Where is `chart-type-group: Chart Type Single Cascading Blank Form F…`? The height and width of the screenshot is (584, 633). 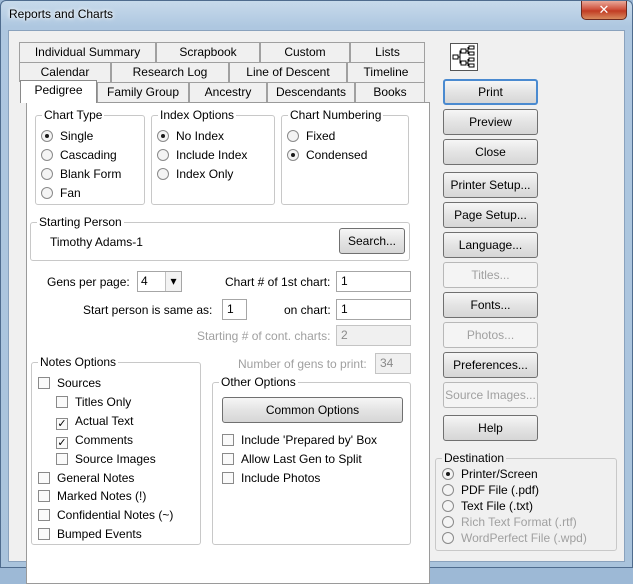
chart-type-group: Chart Type Single Cascading Blank Form F… is located at coordinates (90, 156).